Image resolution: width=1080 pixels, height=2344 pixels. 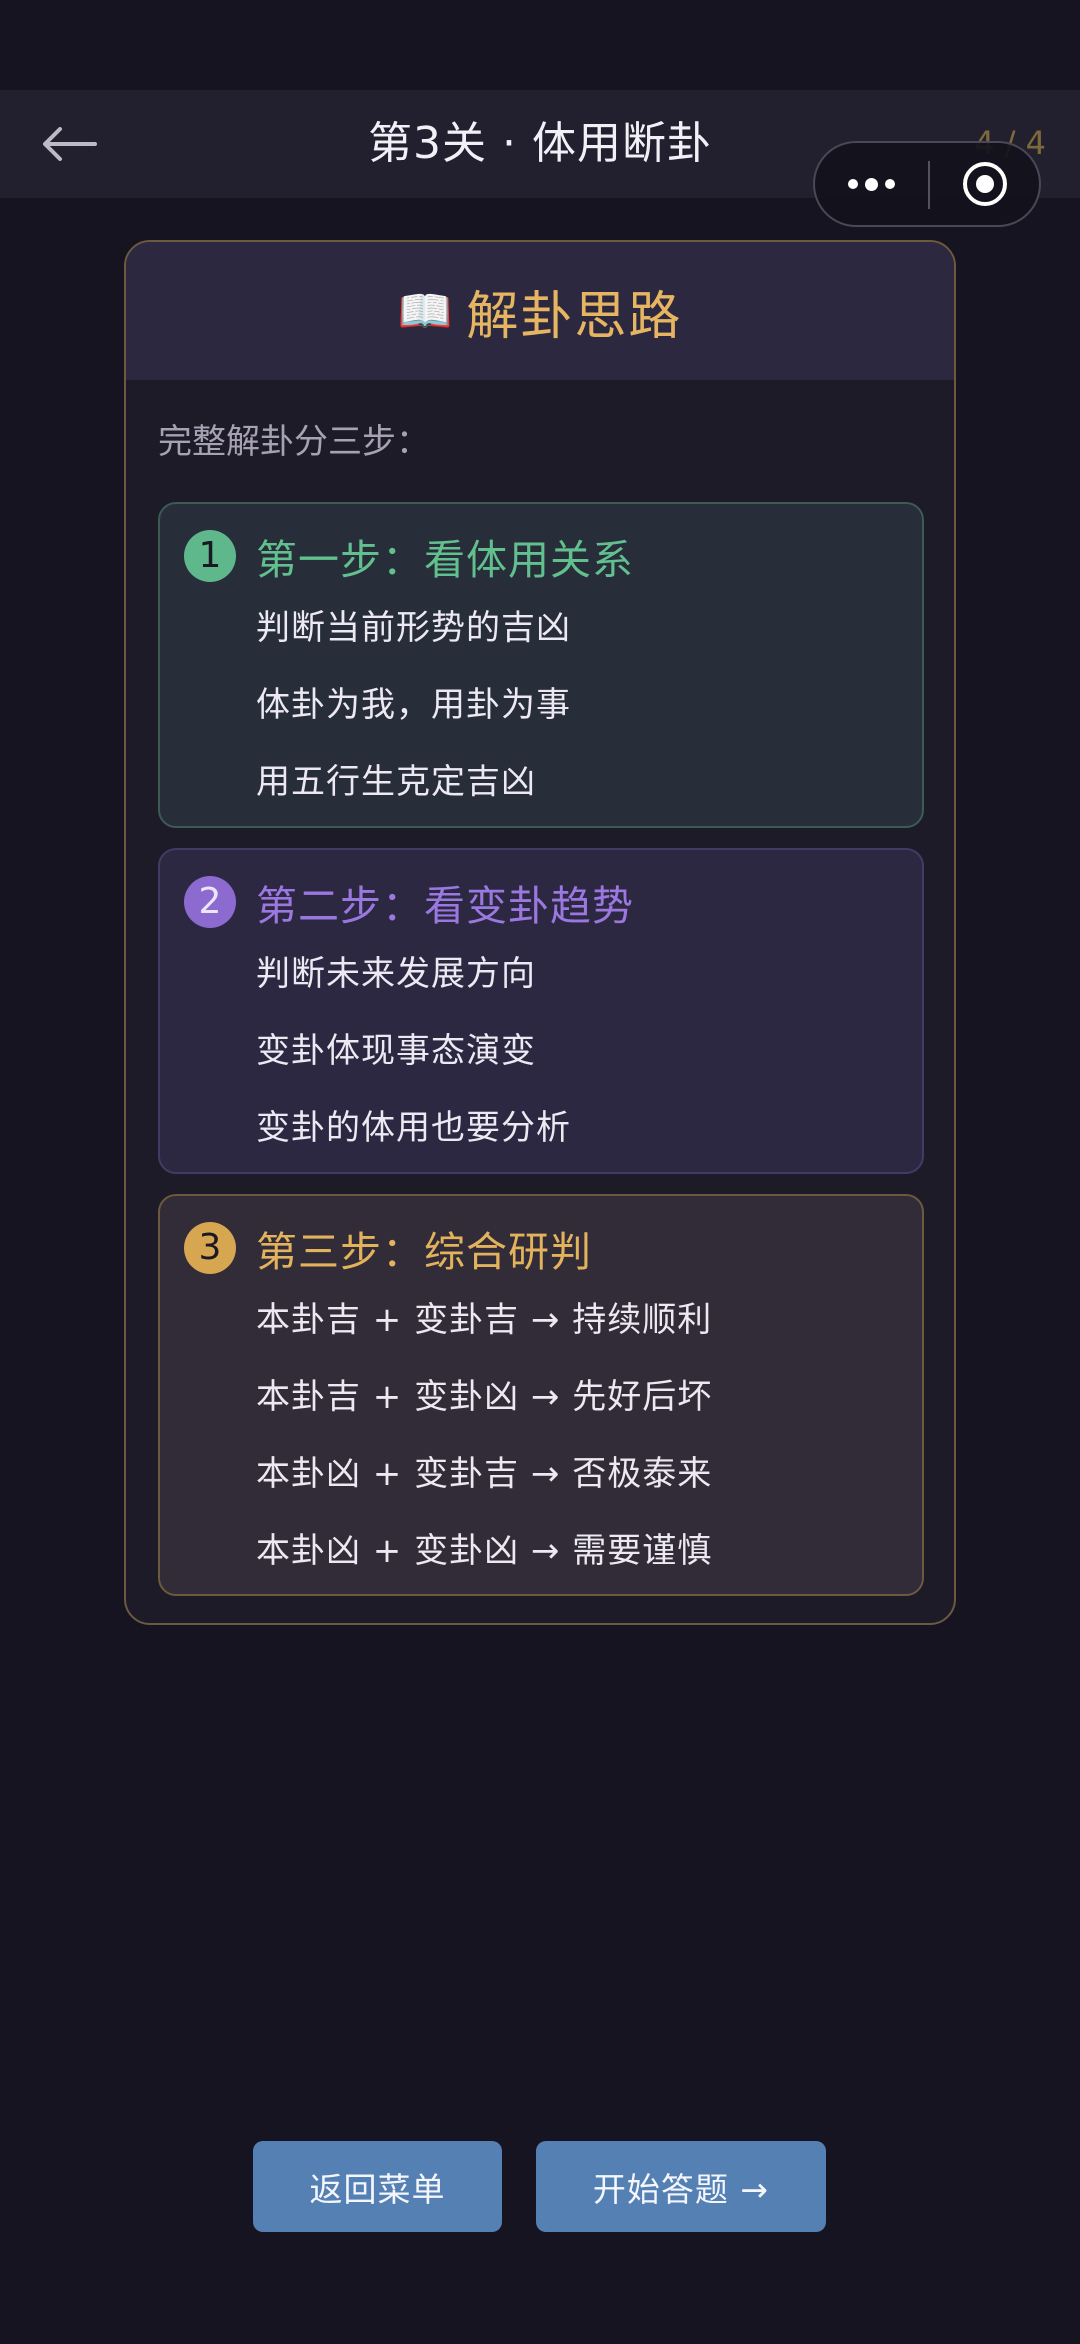 I want to click on card-header: 📖 解卦思路, so click(x=540, y=311).